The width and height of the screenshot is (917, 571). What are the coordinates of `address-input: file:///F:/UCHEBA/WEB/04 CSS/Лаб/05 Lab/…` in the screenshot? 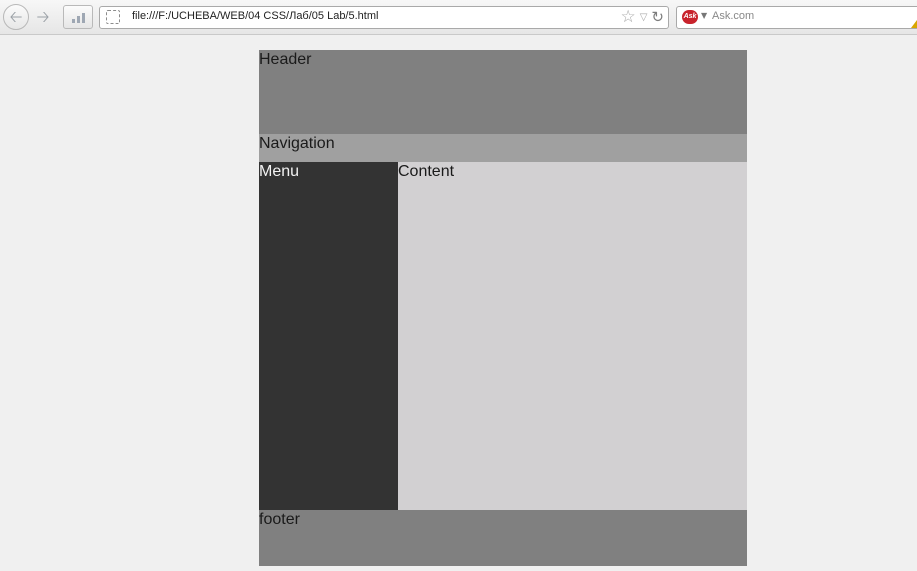 It's located at (255, 16).